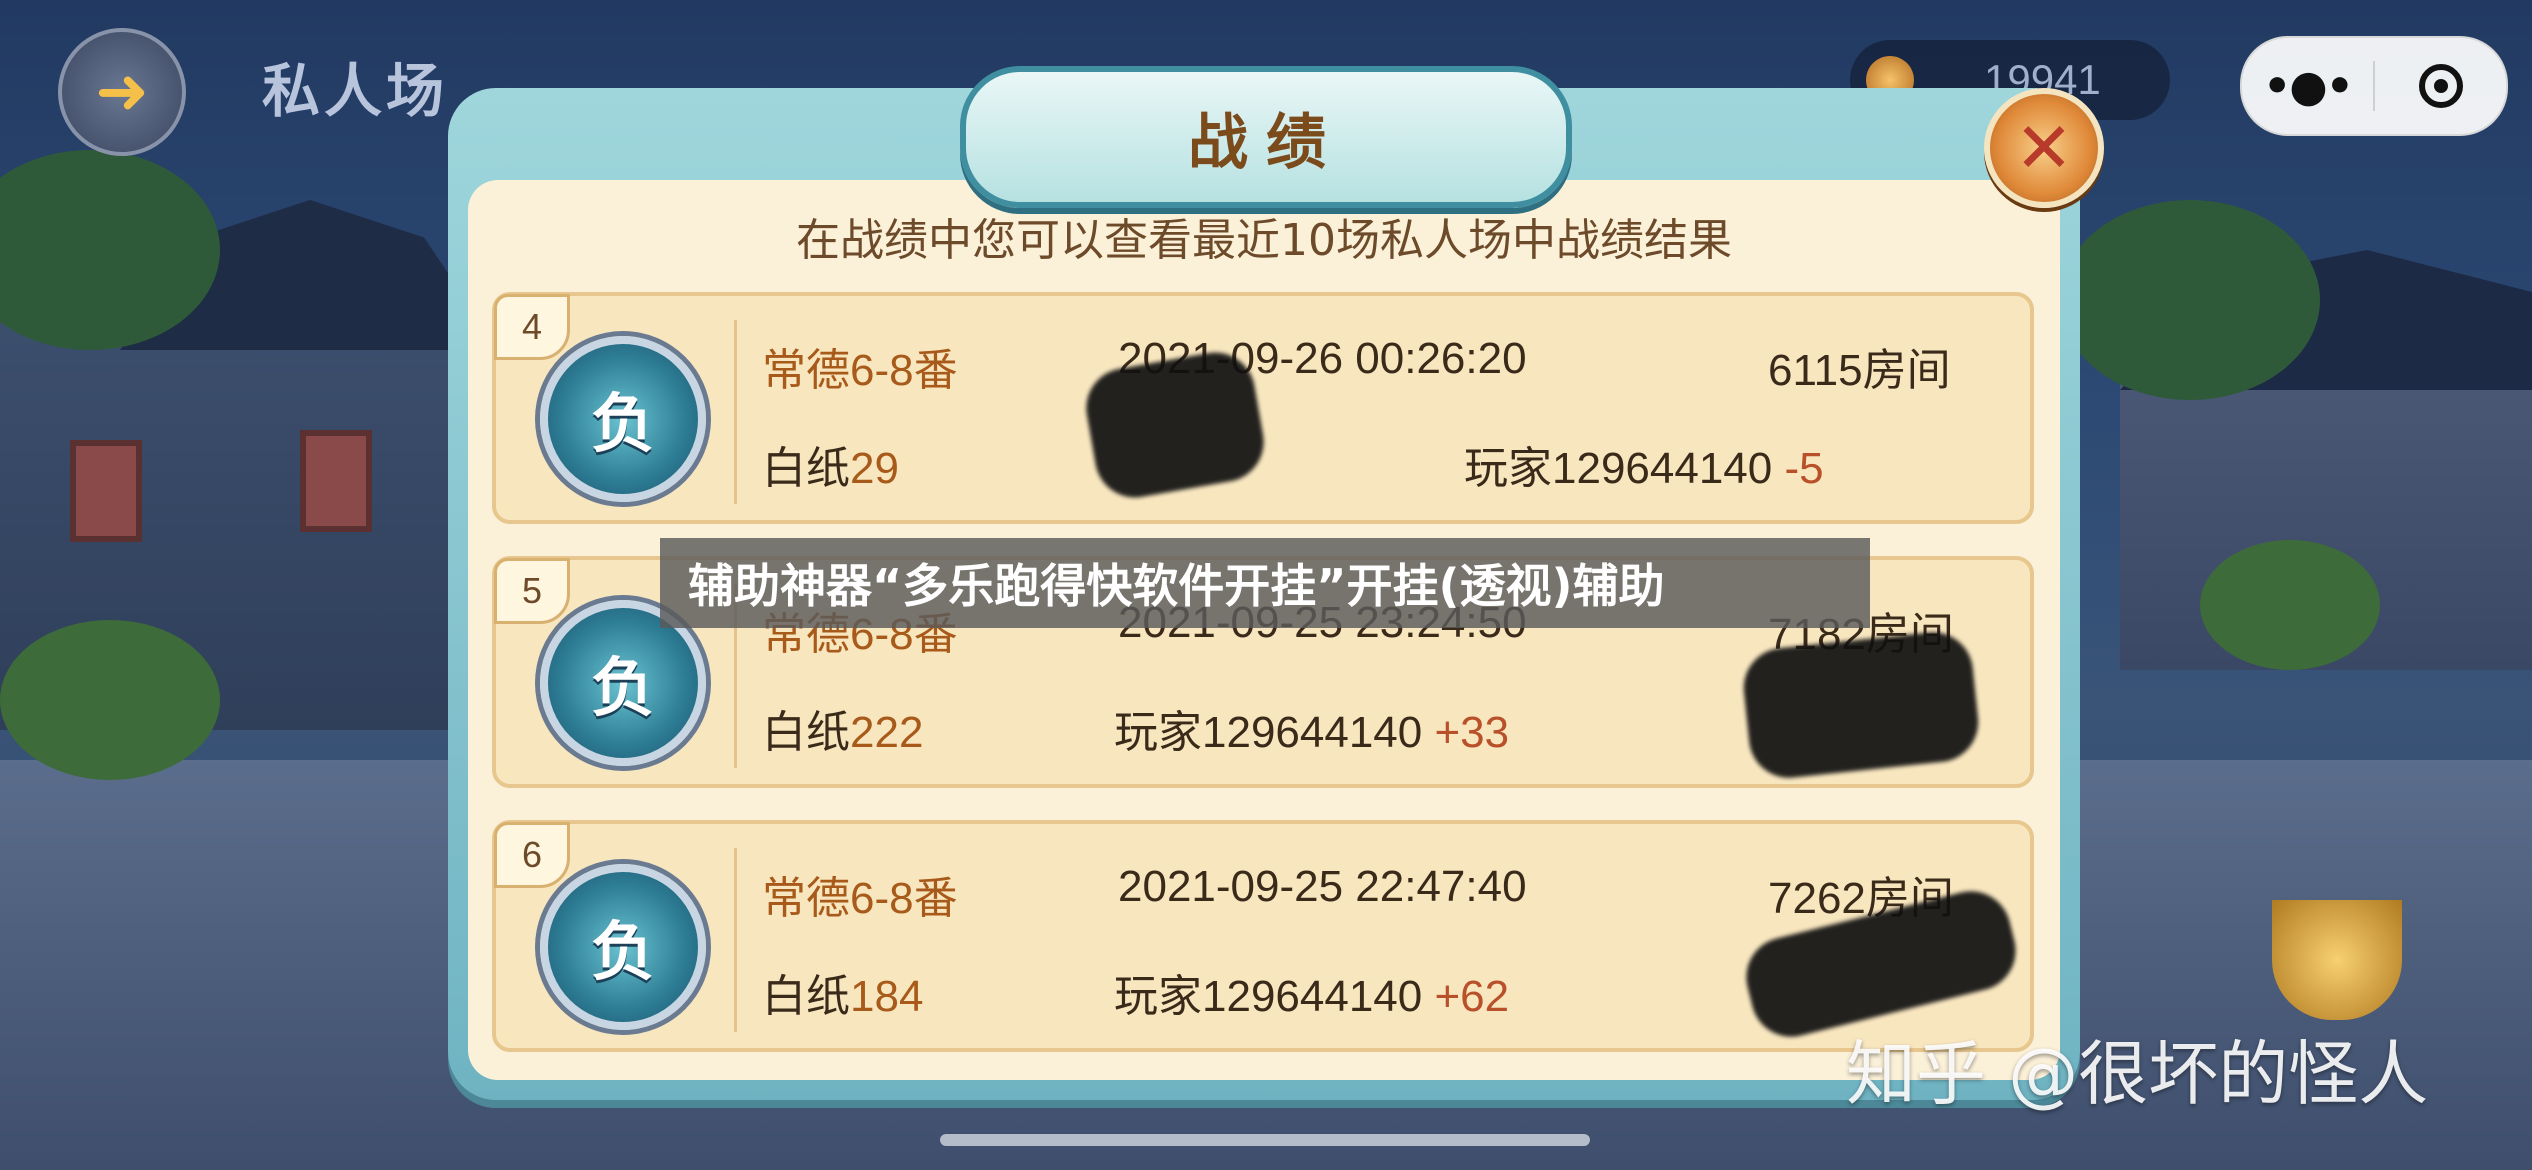 Image resolution: width=2532 pixels, height=1170 pixels. I want to click on game-time: 2021-09-25 22:47:40, so click(1322, 886).